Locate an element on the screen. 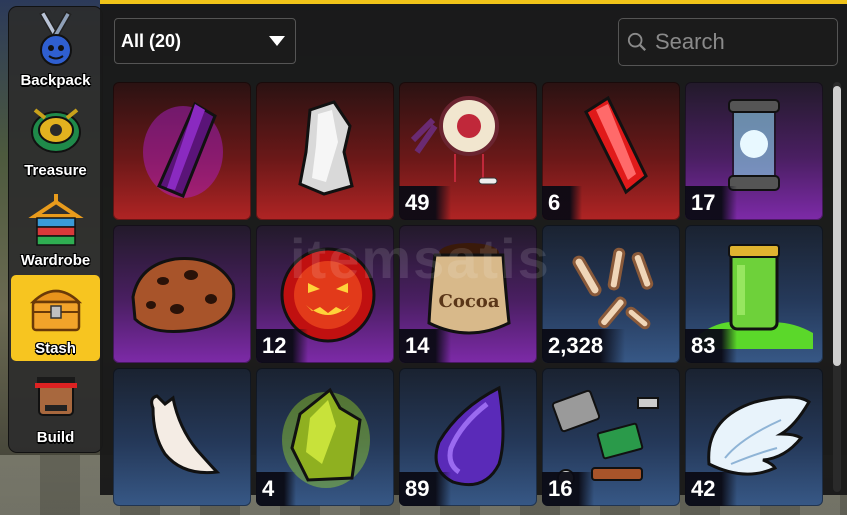 The image size is (847, 515). inventory-sidebar: Backpack Treasure Wardrobe Stash Build is located at coordinates (55, 229).